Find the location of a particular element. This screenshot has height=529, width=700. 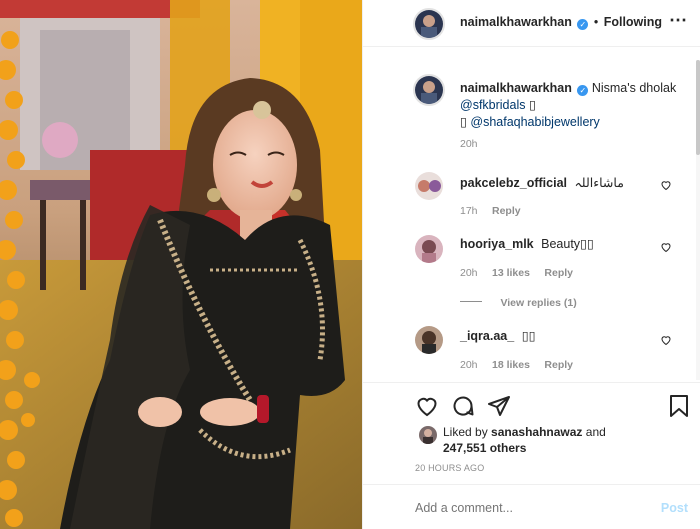

comment-box-divider is located at coordinates (531, 484).